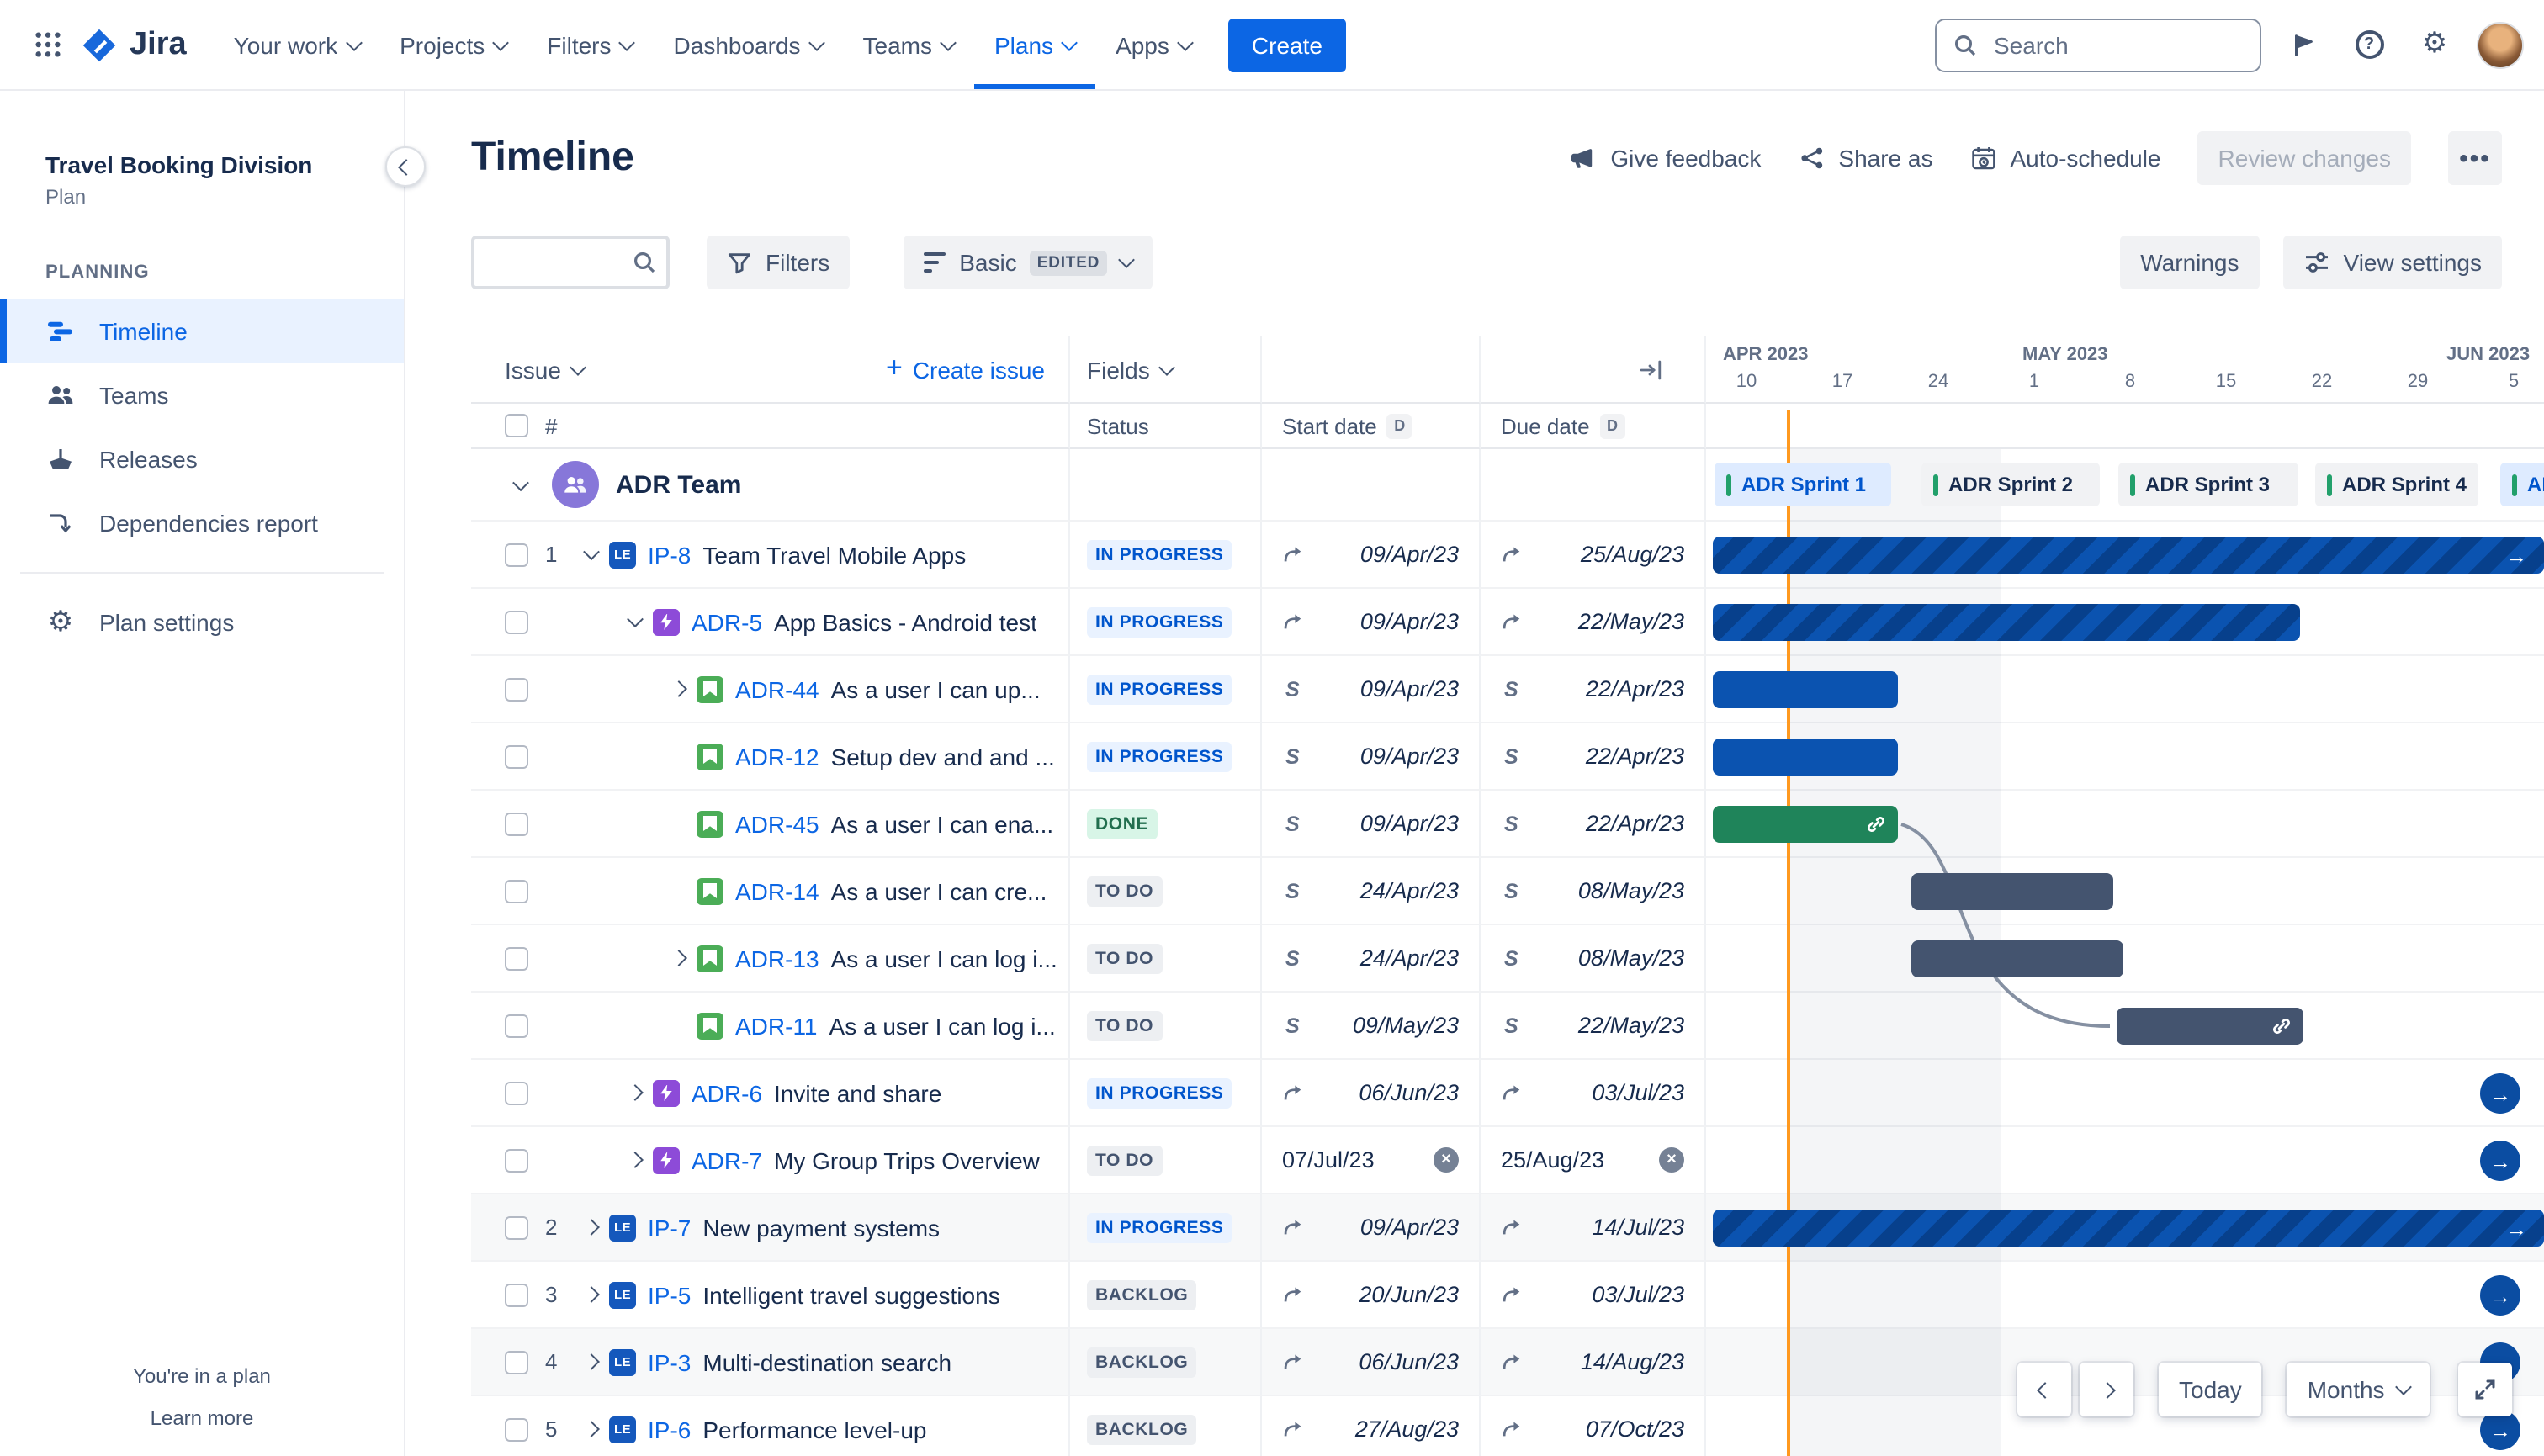  Describe the element at coordinates (1593, 555) in the screenshot. I see `due-date-cell: 25/Aug/23` at that location.